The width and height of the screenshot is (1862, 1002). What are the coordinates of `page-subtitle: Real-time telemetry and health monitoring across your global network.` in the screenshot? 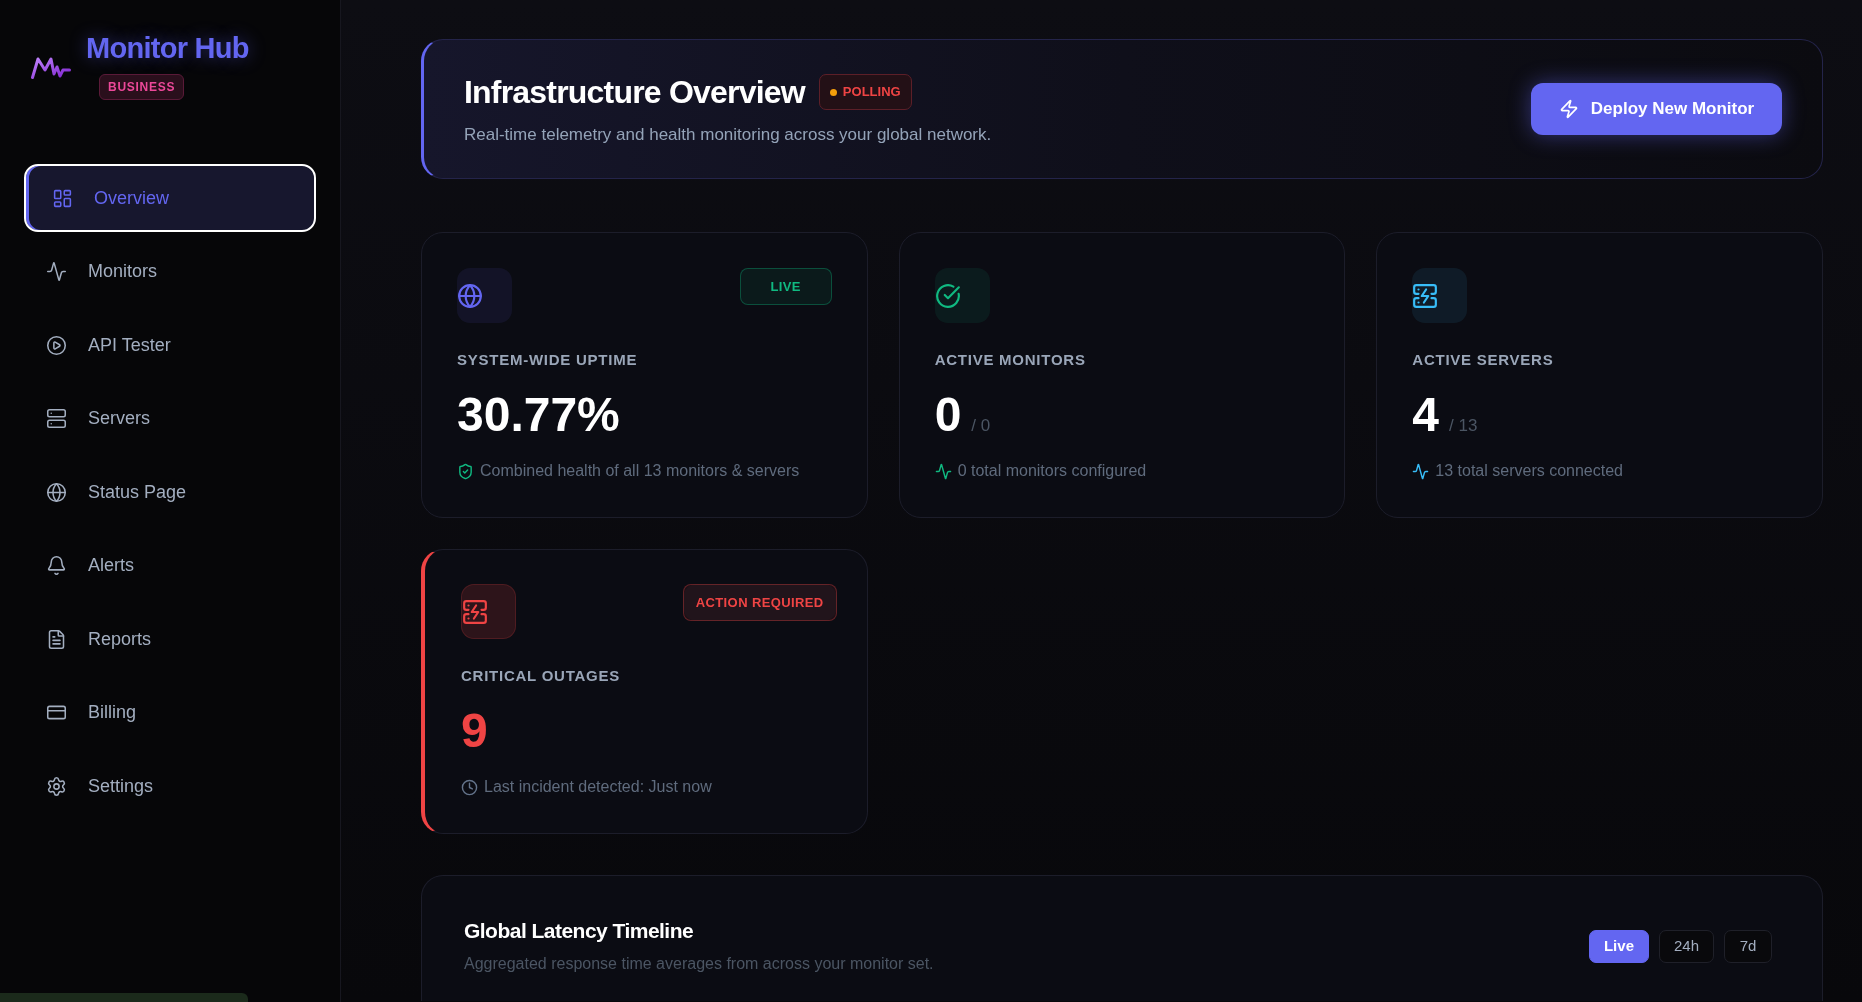 It's located at (728, 135).